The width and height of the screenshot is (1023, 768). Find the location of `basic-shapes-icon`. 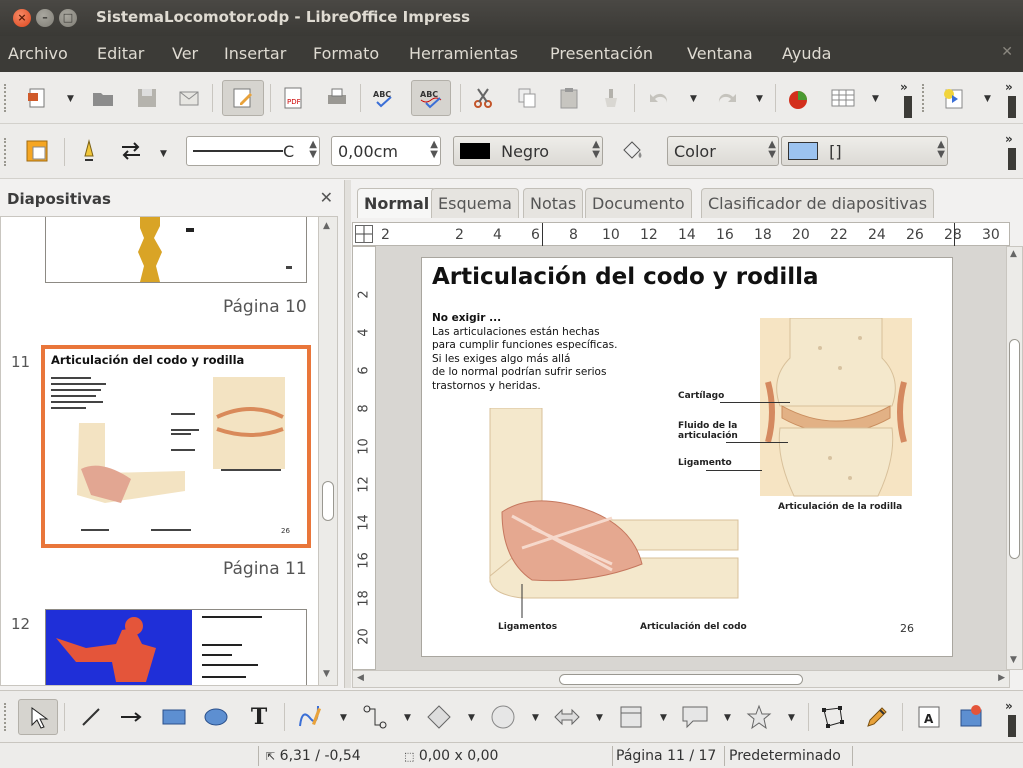

basic-shapes-icon is located at coordinates (439, 717).